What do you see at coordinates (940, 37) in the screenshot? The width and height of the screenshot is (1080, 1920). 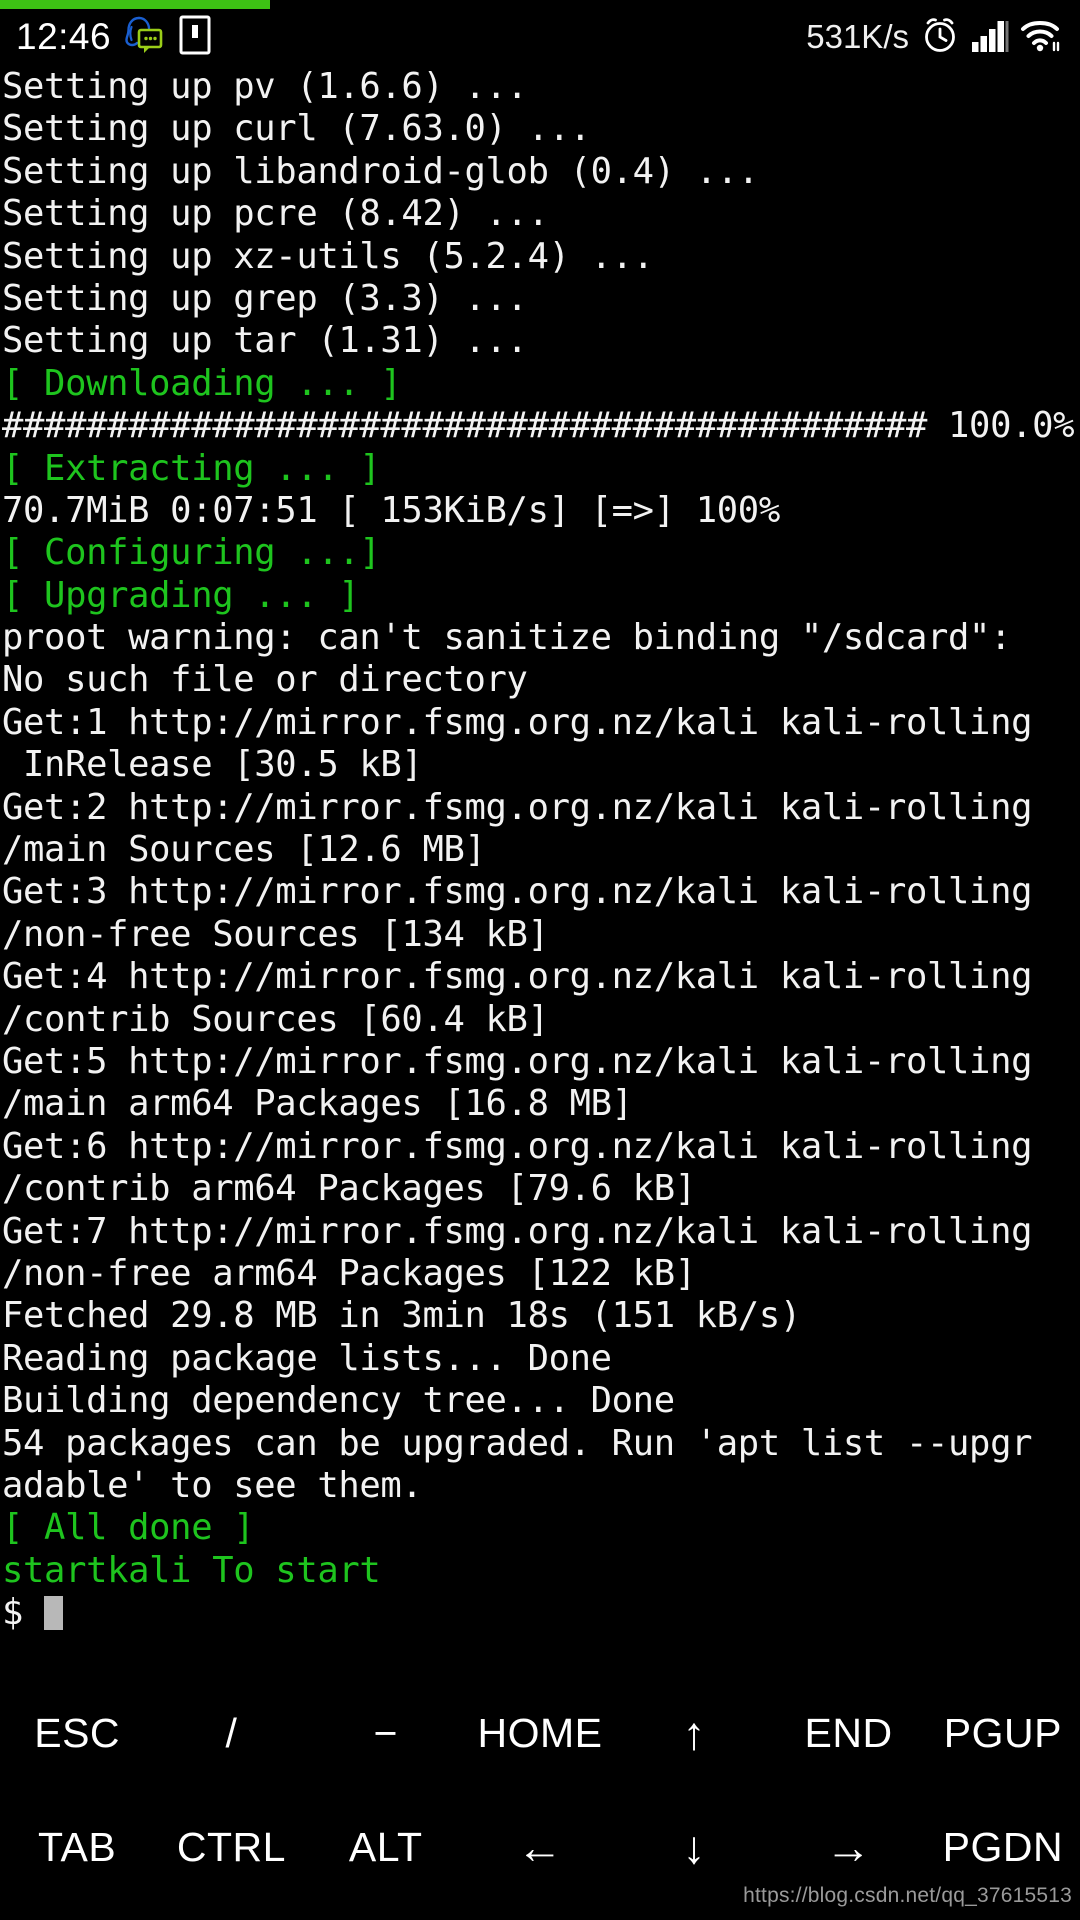 I see `alarm-clock-icon` at bounding box center [940, 37].